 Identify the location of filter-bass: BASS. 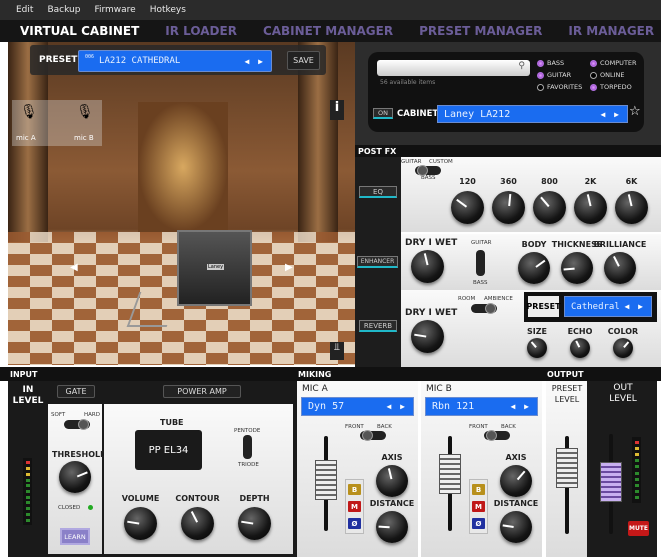
(563, 63).